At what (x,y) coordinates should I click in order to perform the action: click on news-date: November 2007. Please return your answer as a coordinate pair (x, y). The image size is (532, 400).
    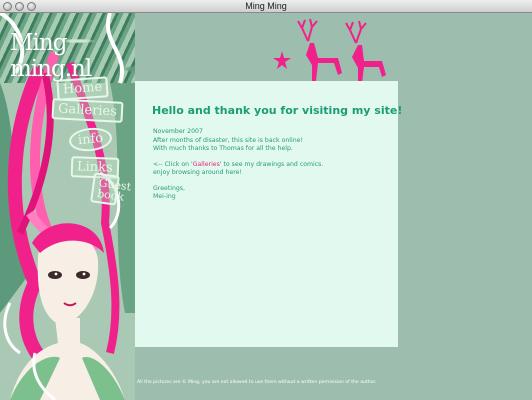
    Looking at the image, I should click on (178, 131).